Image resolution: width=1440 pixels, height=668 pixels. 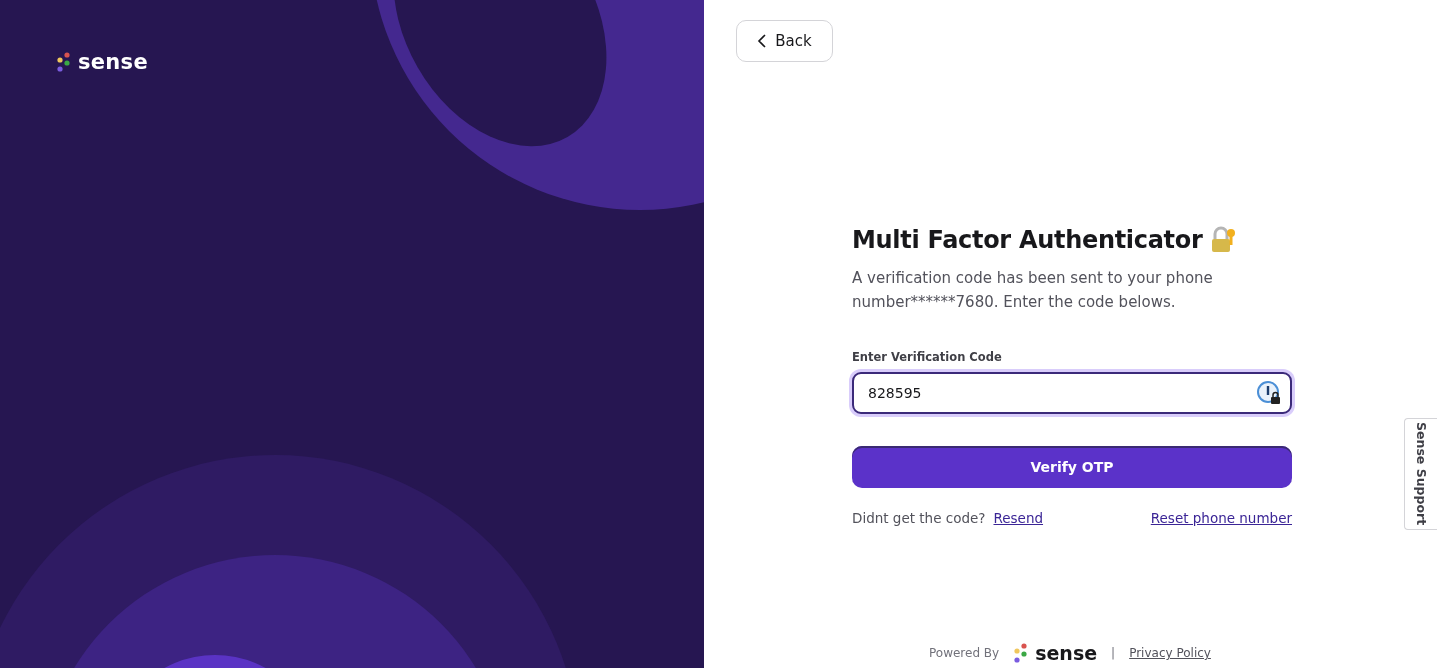 What do you see at coordinates (1027, 240) in the screenshot?
I see `page-title: Multi Factor Authenticator` at bounding box center [1027, 240].